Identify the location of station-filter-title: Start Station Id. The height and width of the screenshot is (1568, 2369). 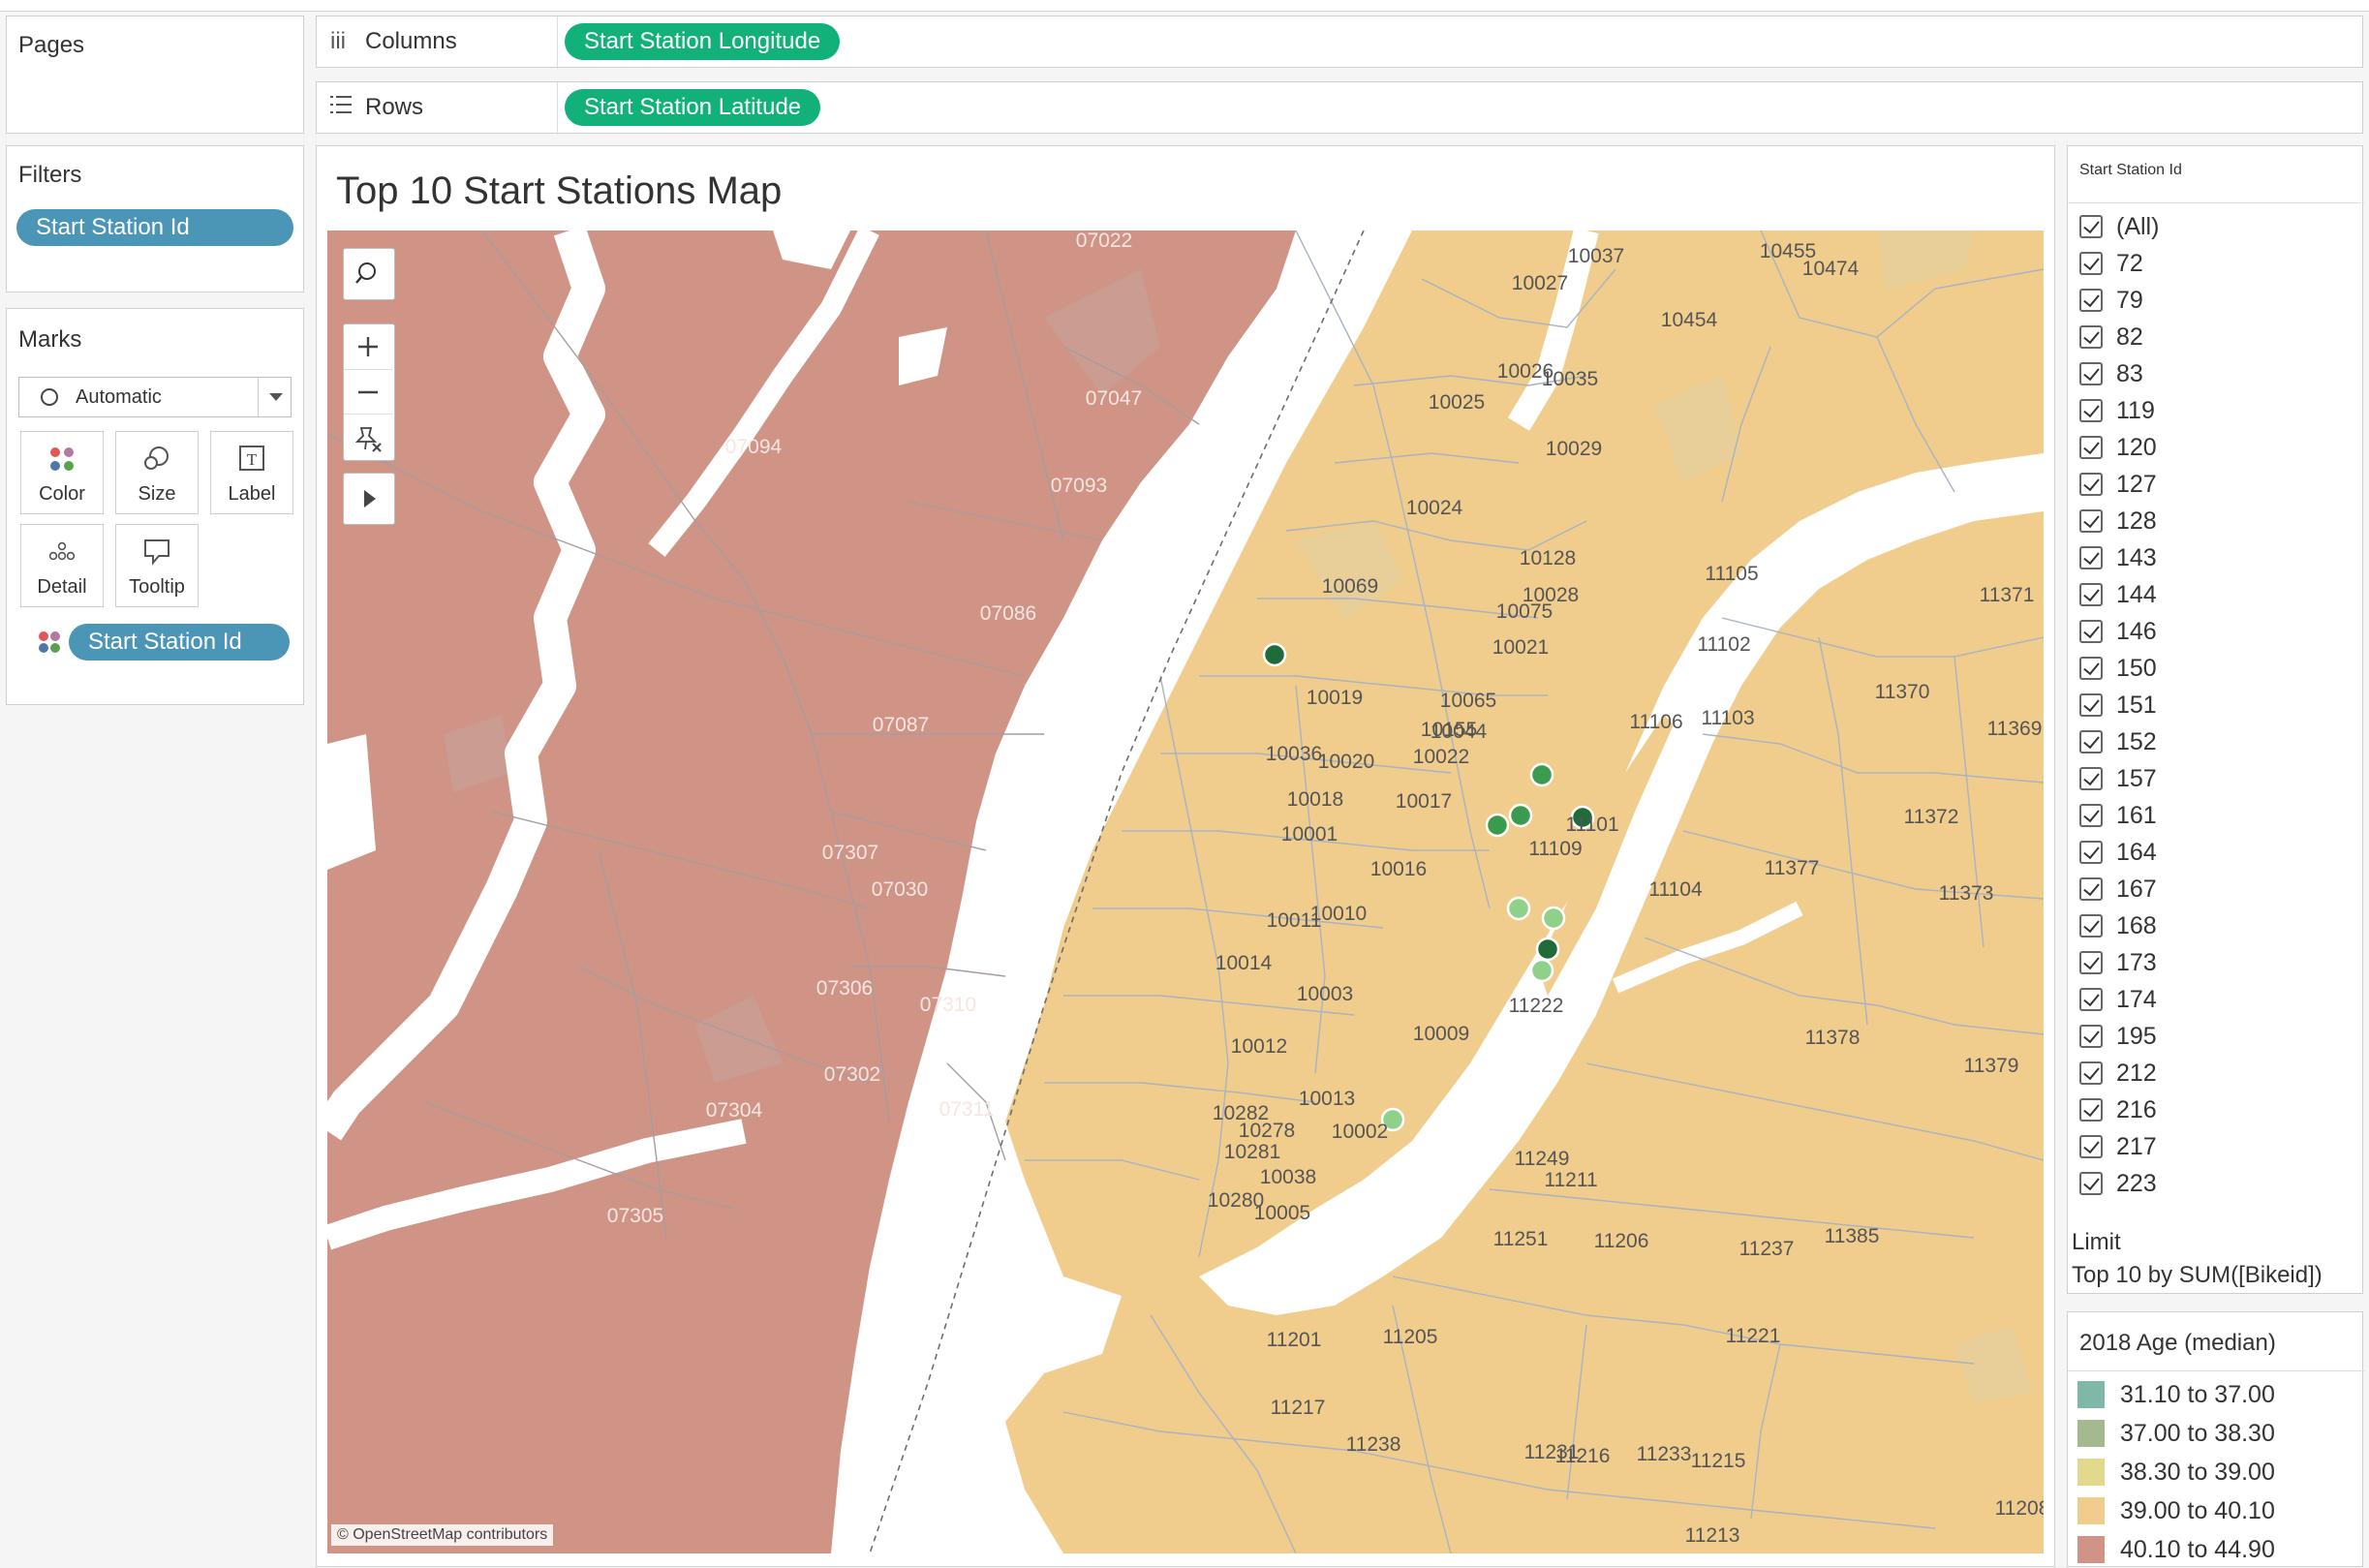
(2130, 170).